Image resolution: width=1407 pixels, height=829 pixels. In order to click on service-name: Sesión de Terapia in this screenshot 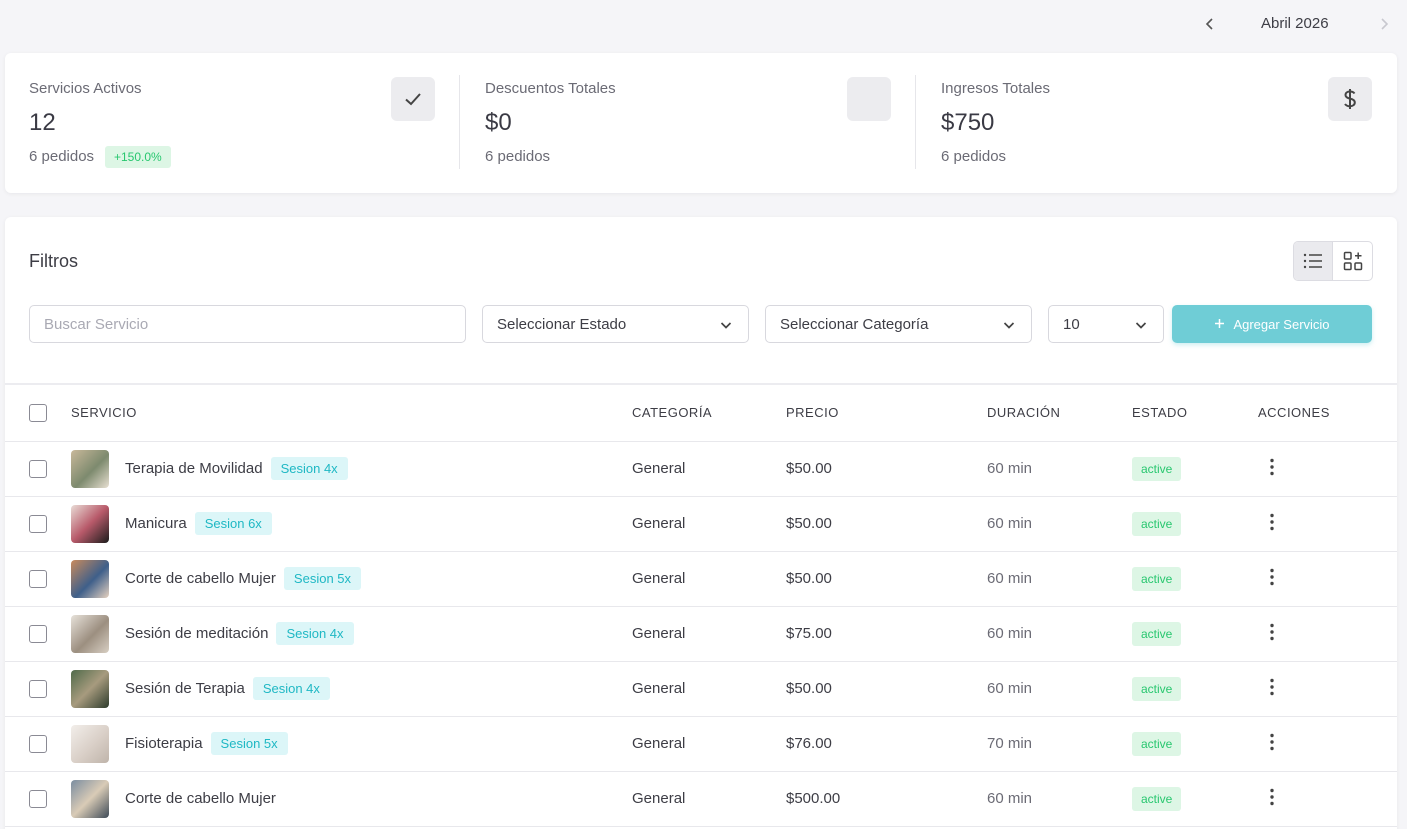, I will do `click(185, 688)`.